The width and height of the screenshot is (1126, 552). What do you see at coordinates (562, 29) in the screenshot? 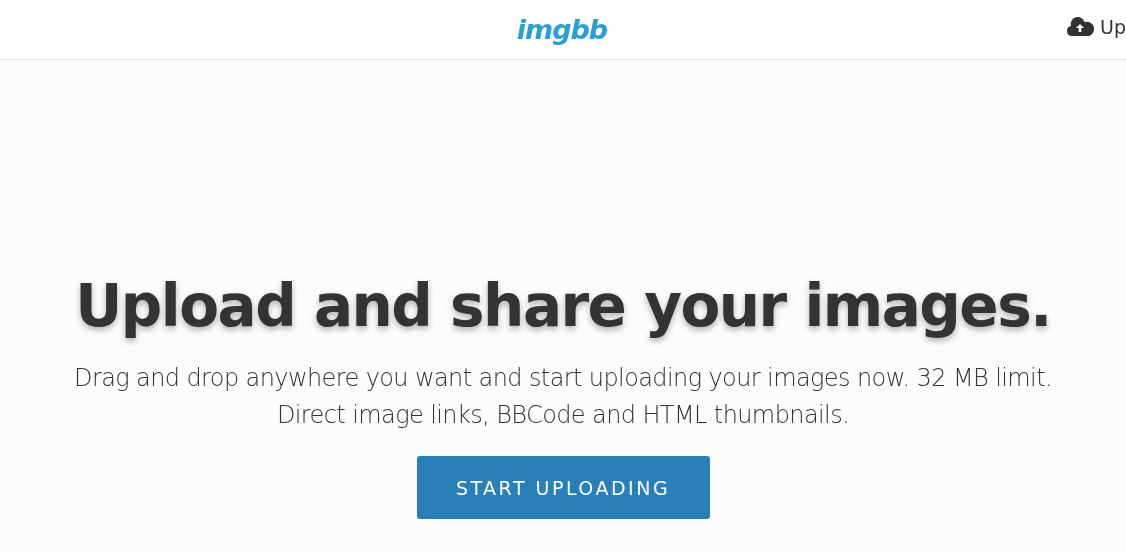
I see `site-logo: imgbb` at bounding box center [562, 29].